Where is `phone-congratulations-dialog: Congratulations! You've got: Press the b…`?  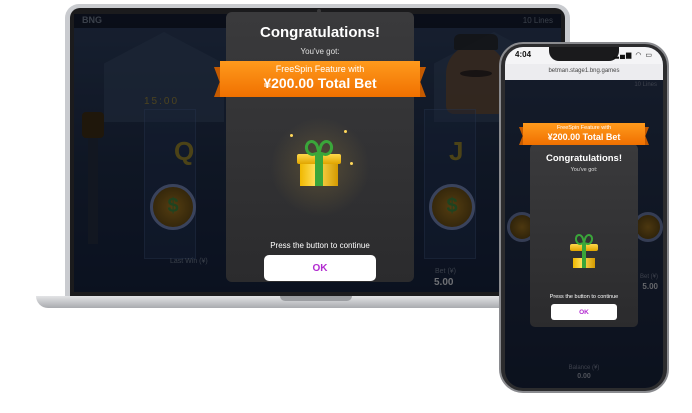 phone-congratulations-dialog: Congratulations! You've got: Press the b… is located at coordinates (584, 235).